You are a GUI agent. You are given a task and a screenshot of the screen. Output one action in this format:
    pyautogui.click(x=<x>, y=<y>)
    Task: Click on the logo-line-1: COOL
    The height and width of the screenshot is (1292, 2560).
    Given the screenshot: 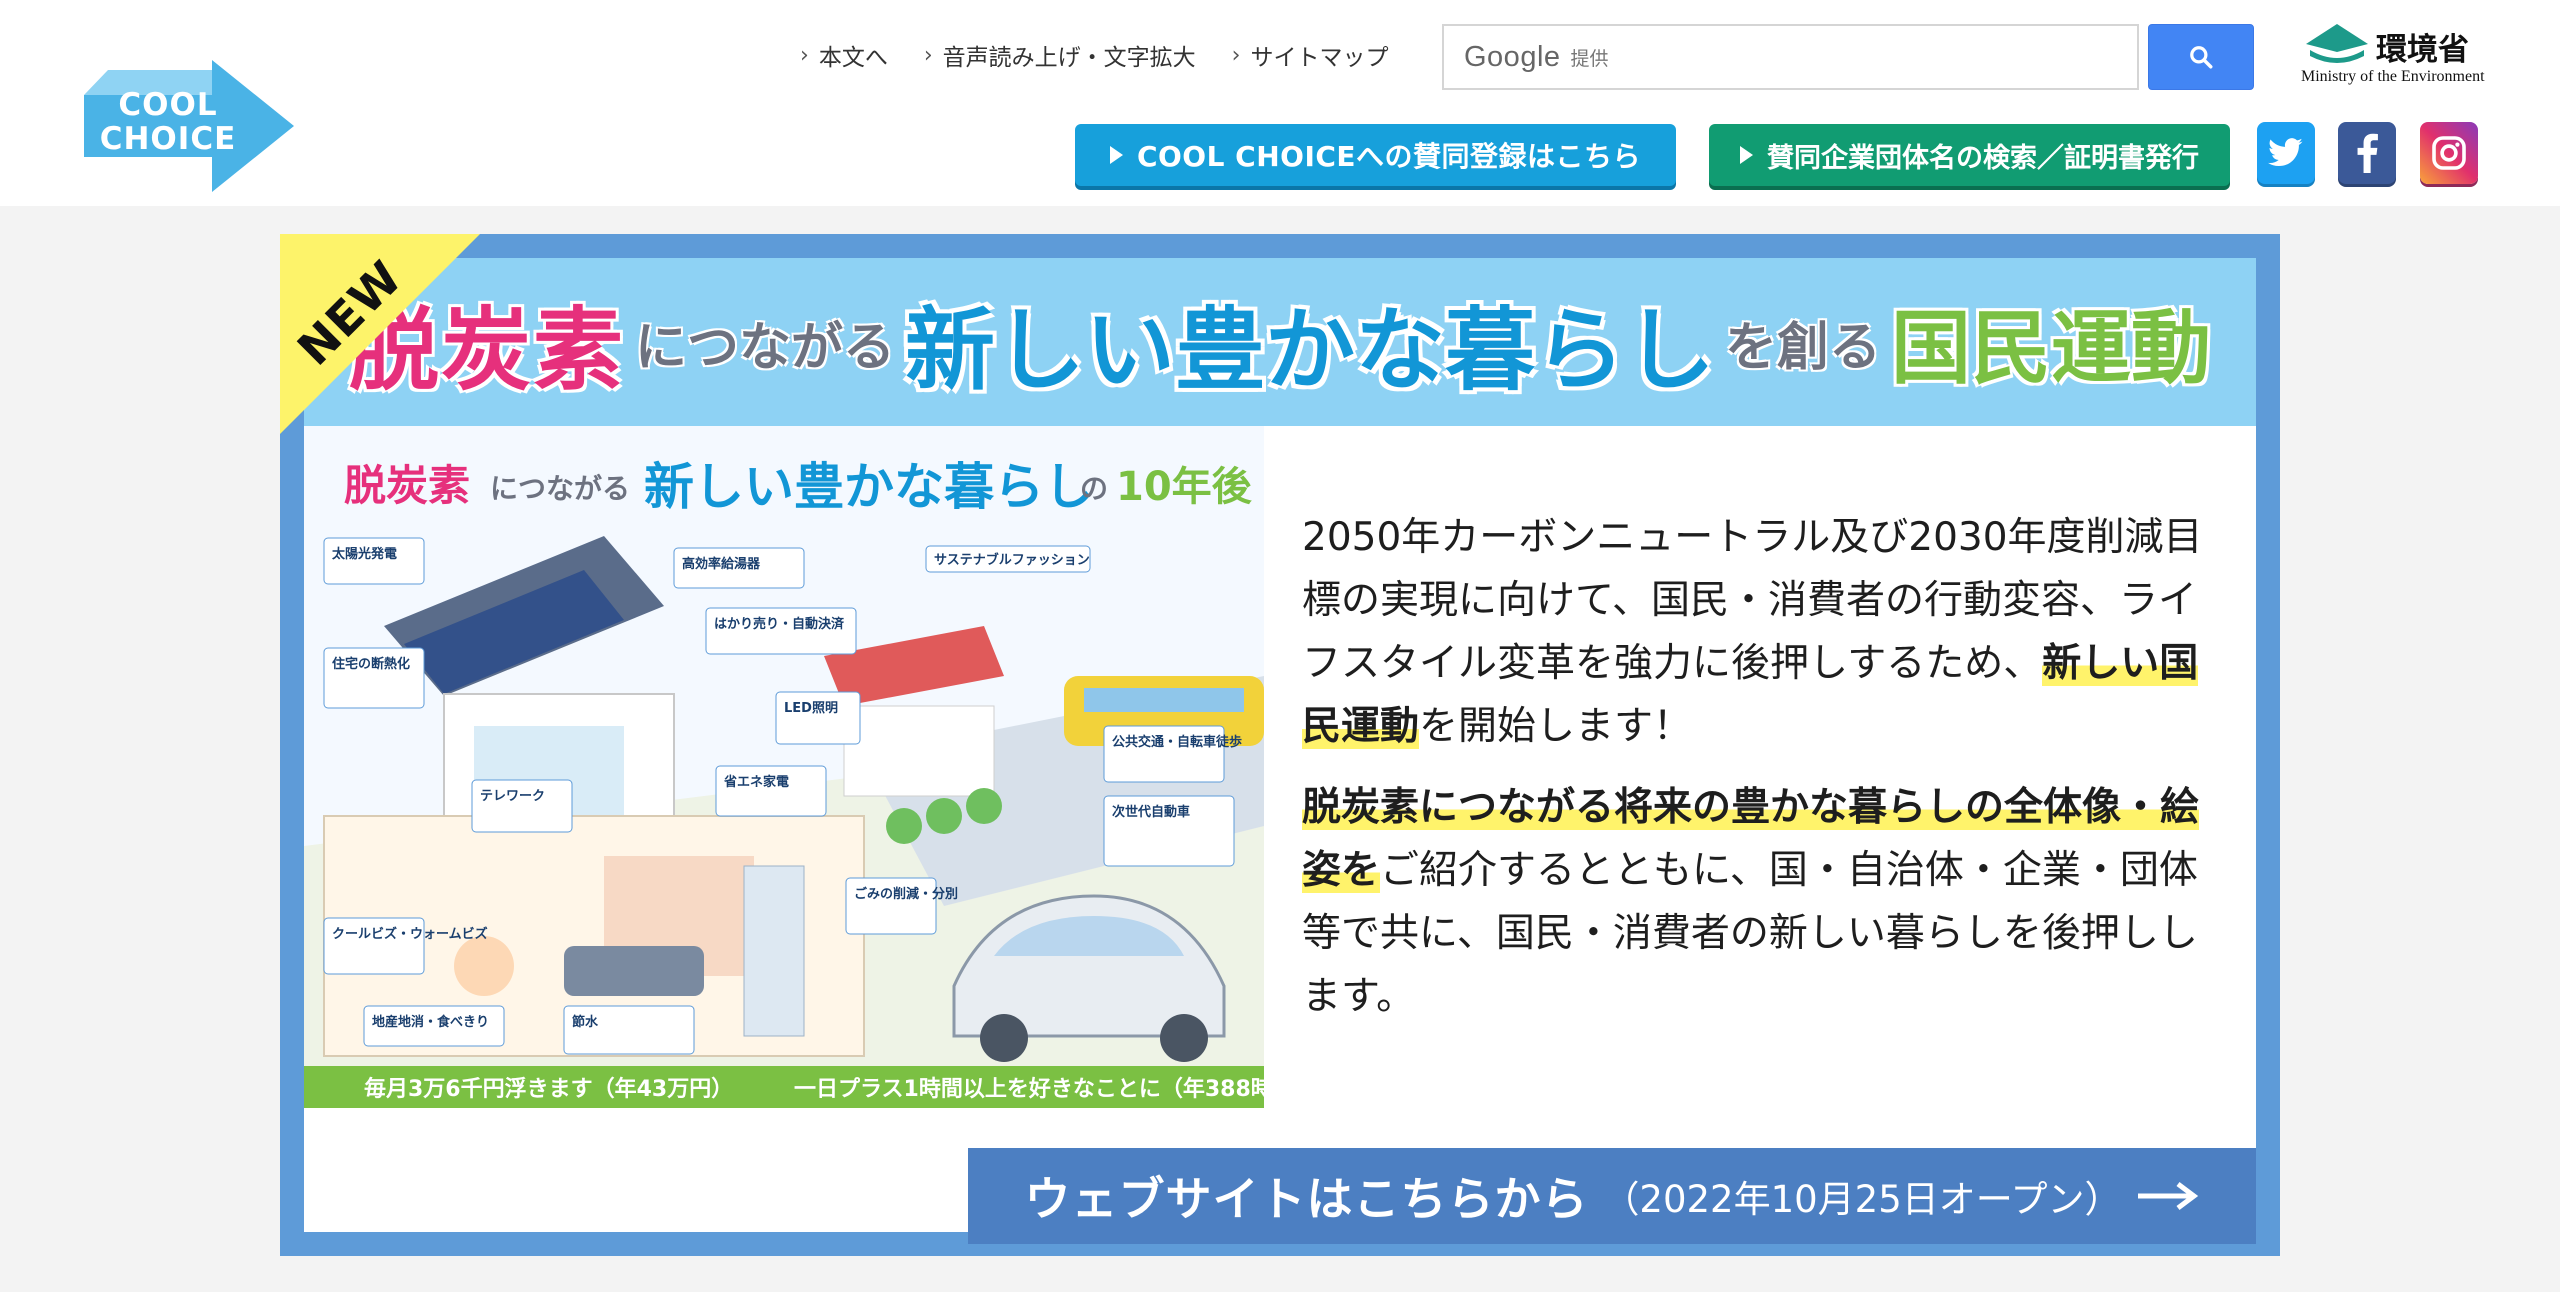 What is the action you would take?
    pyautogui.click(x=168, y=105)
    